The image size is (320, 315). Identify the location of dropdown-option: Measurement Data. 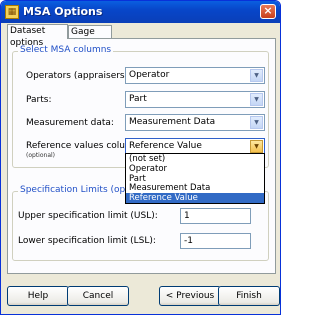
(195, 188).